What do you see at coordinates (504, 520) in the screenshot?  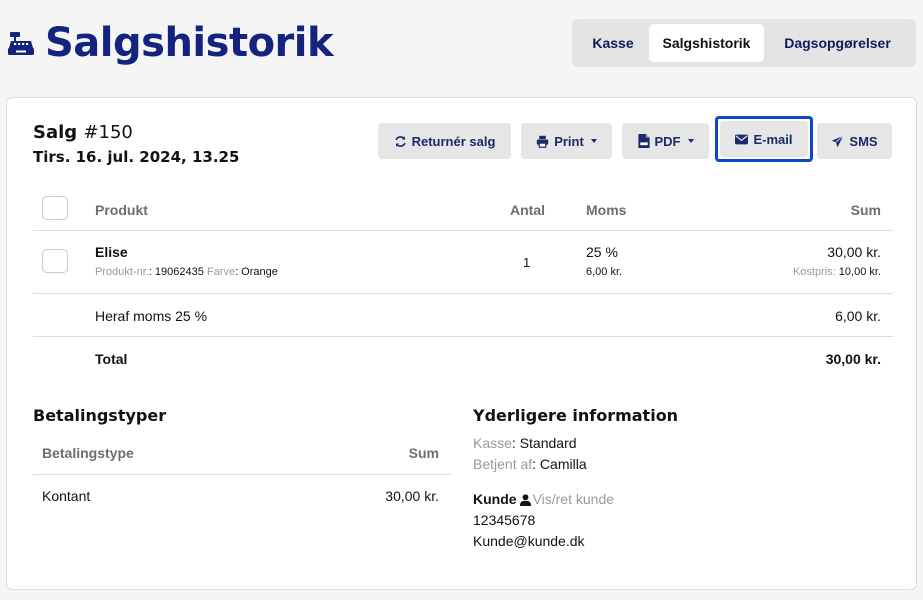 I see `customer-phone: 12345678` at bounding box center [504, 520].